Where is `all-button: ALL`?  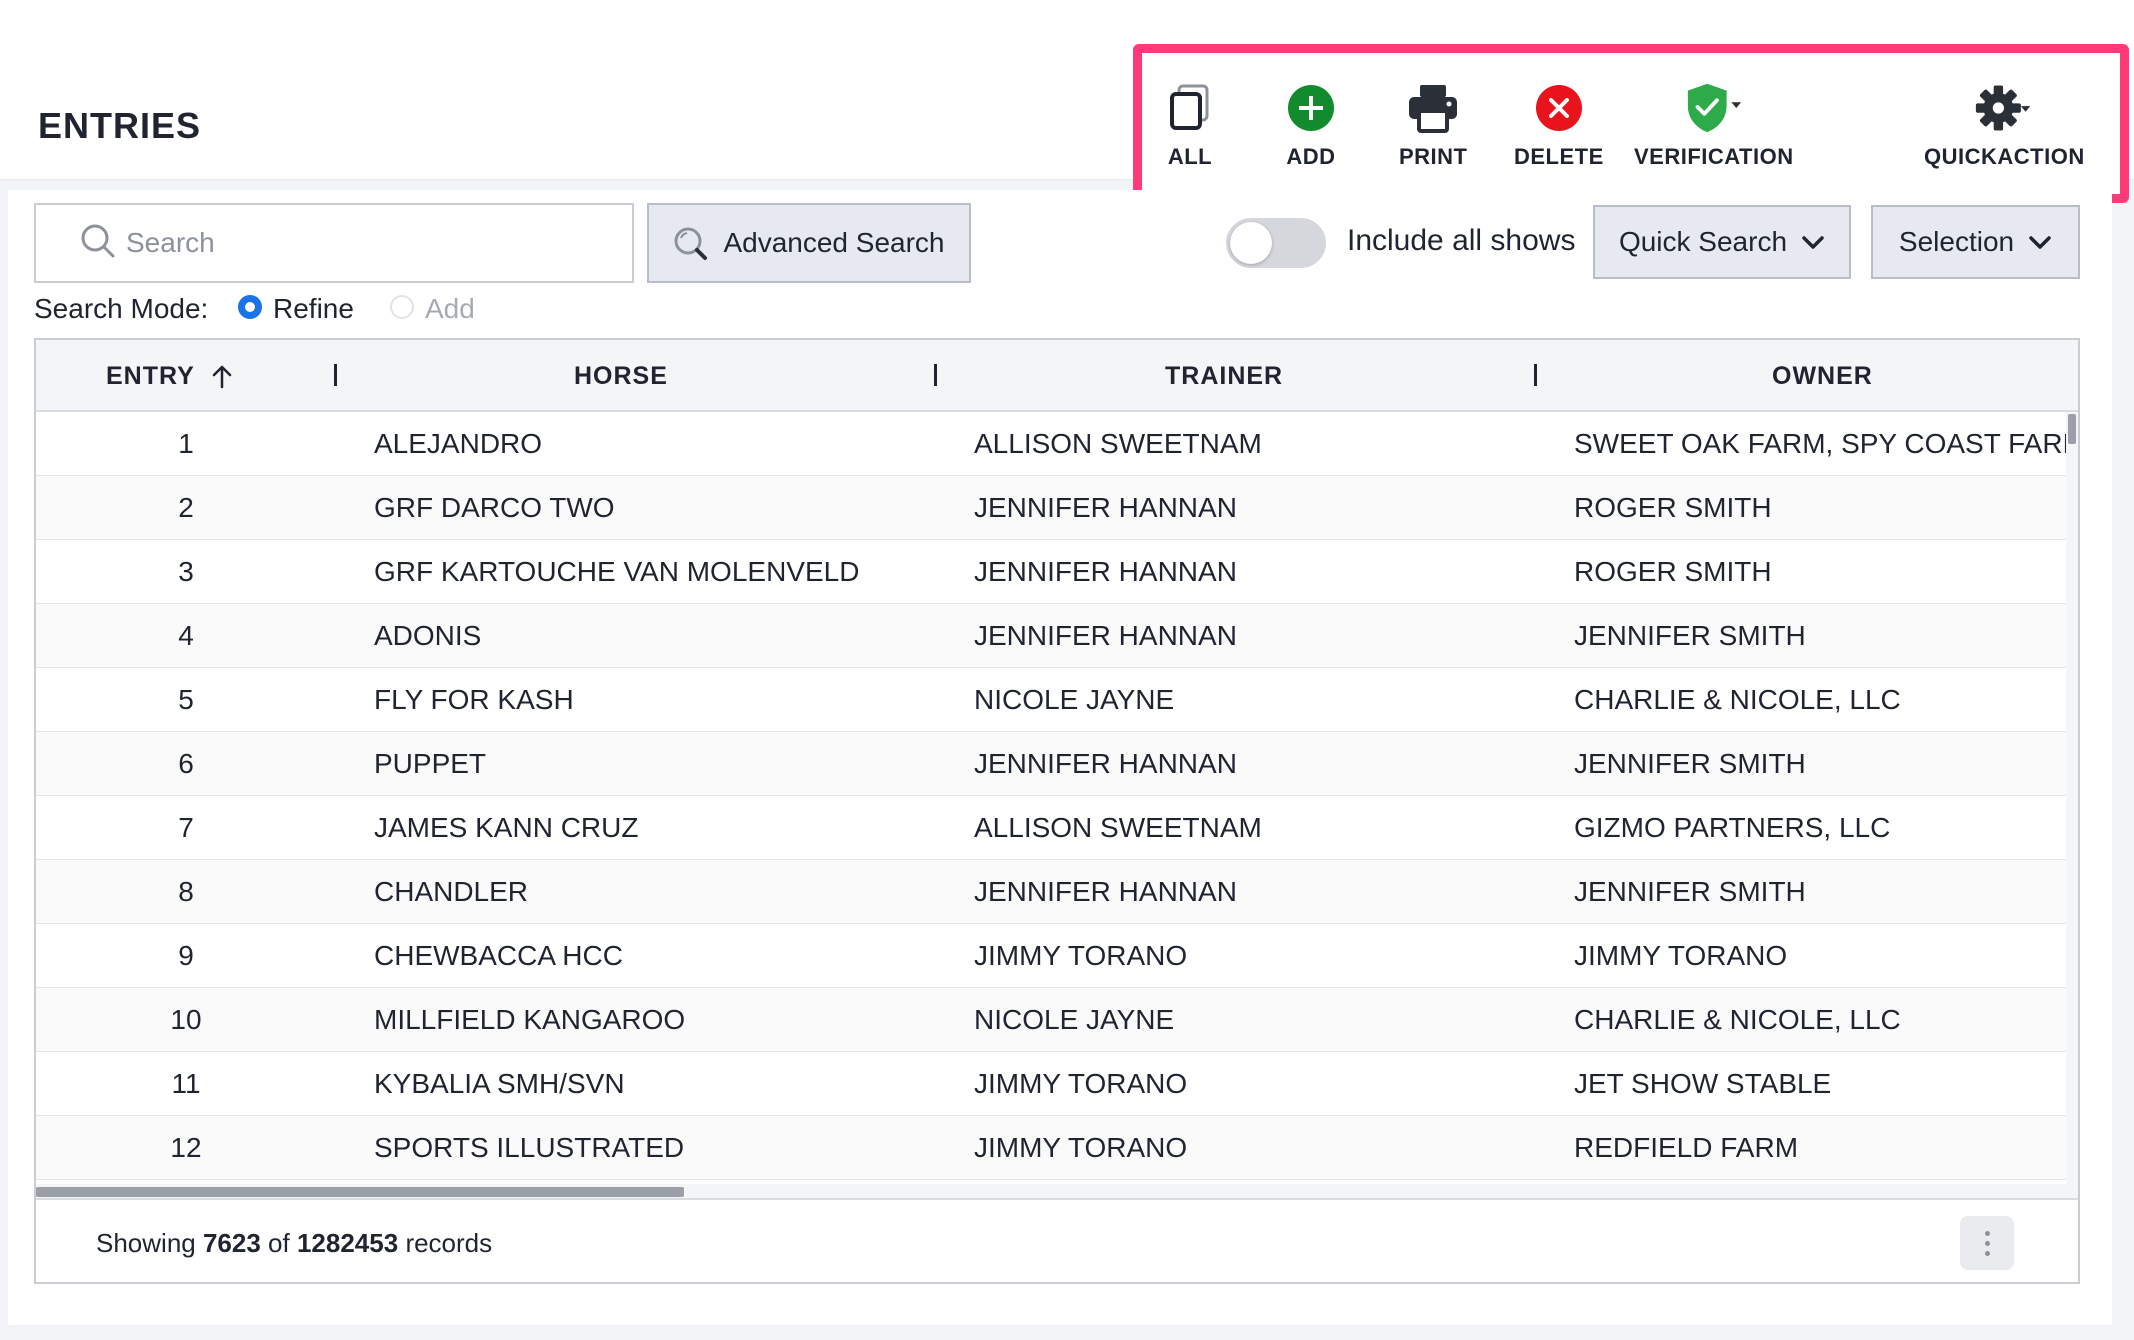 all-button: ALL is located at coordinates (1190, 128).